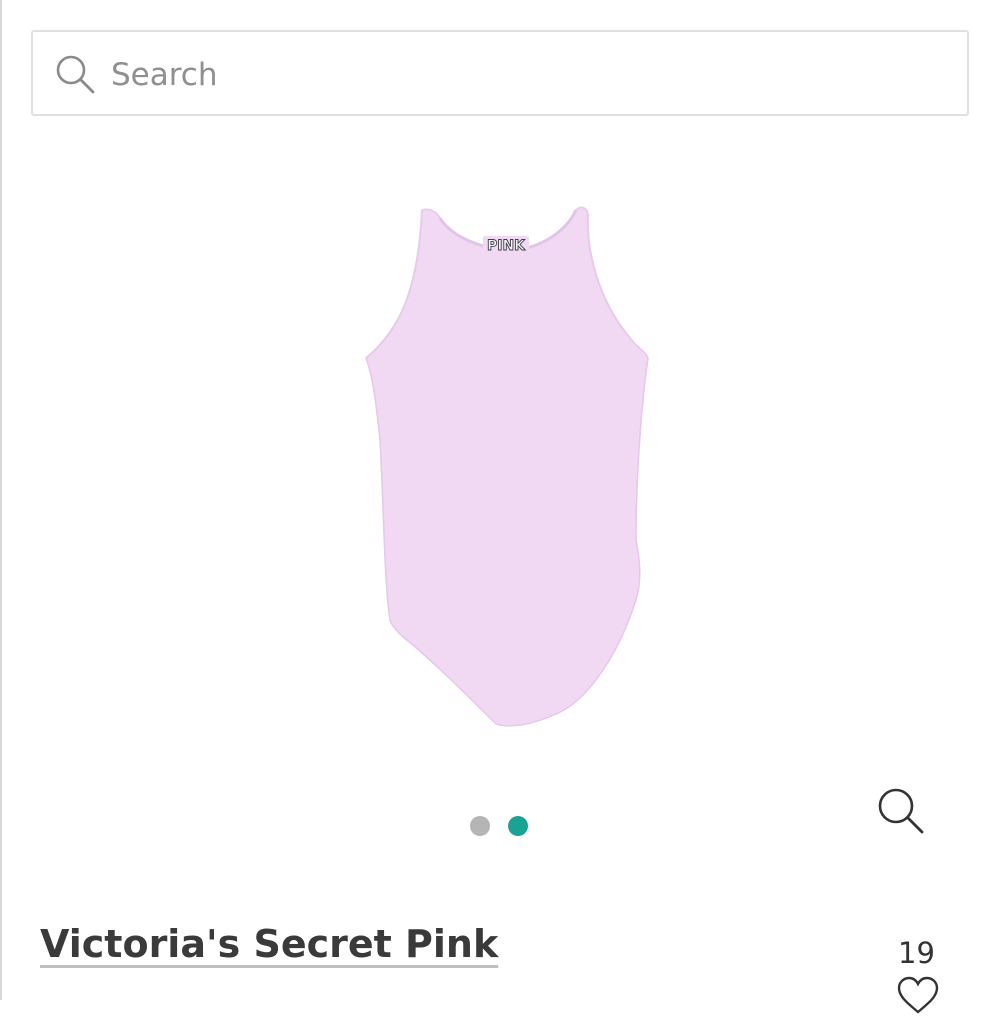 The height and width of the screenshot is (1016, 1000). What do you see at coordinates (531, 75) in the screenshot?
I see `search-input` at bounding box center [531, 75].